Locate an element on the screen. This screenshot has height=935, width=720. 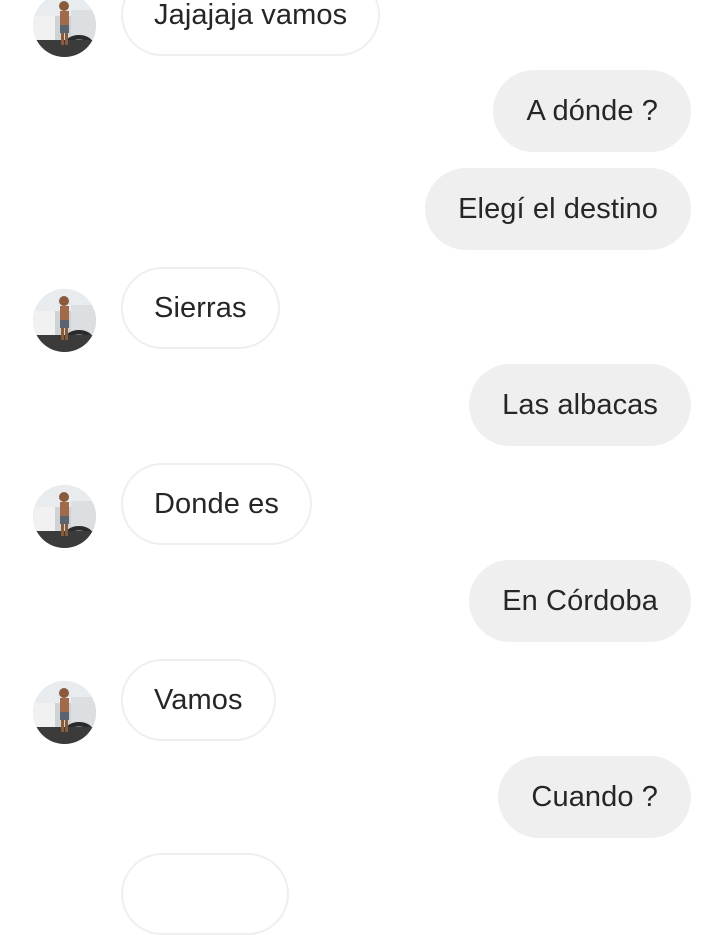
message-text: Las albacas is located at coordinates (580, 404).